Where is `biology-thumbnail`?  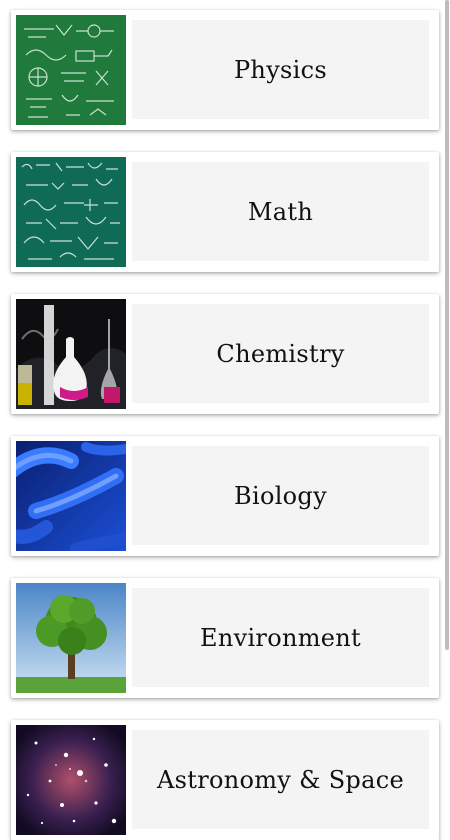 biology-thumbnail is located at coordinates (71, 496).